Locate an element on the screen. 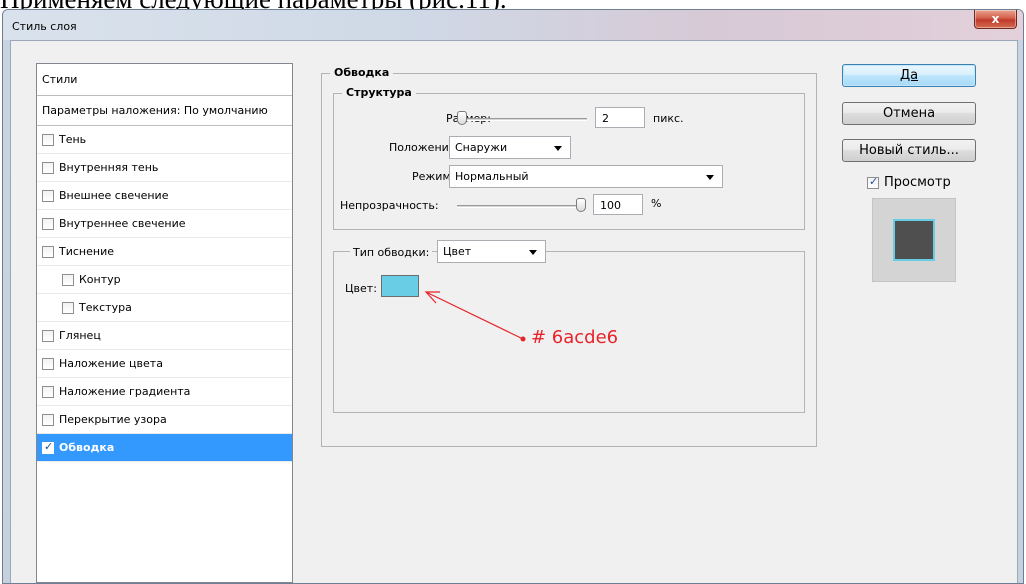 This screenshot has width=1026, height=584. preview-checkbox-box is located at coordinates (873, 182).